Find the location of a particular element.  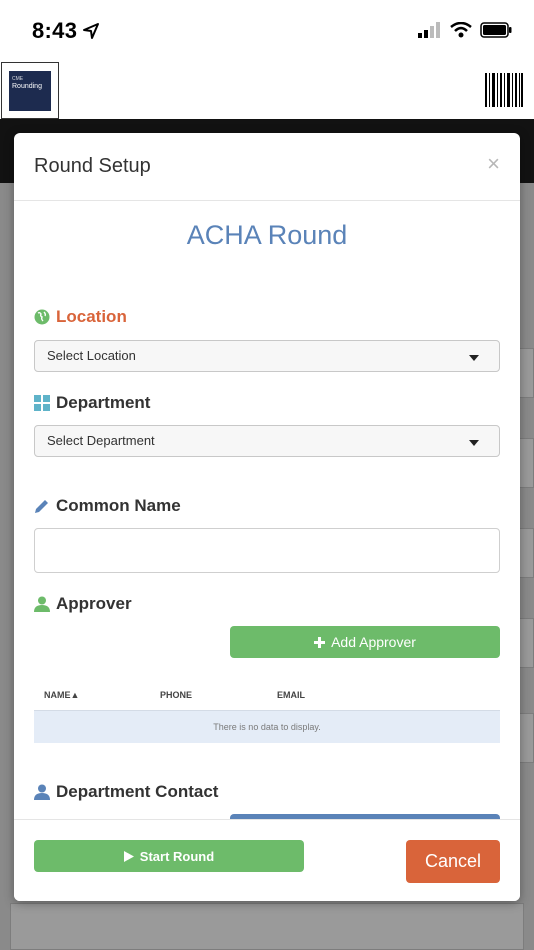

department-contact-label-text: Department Contact is located at coordinates (137, 791).